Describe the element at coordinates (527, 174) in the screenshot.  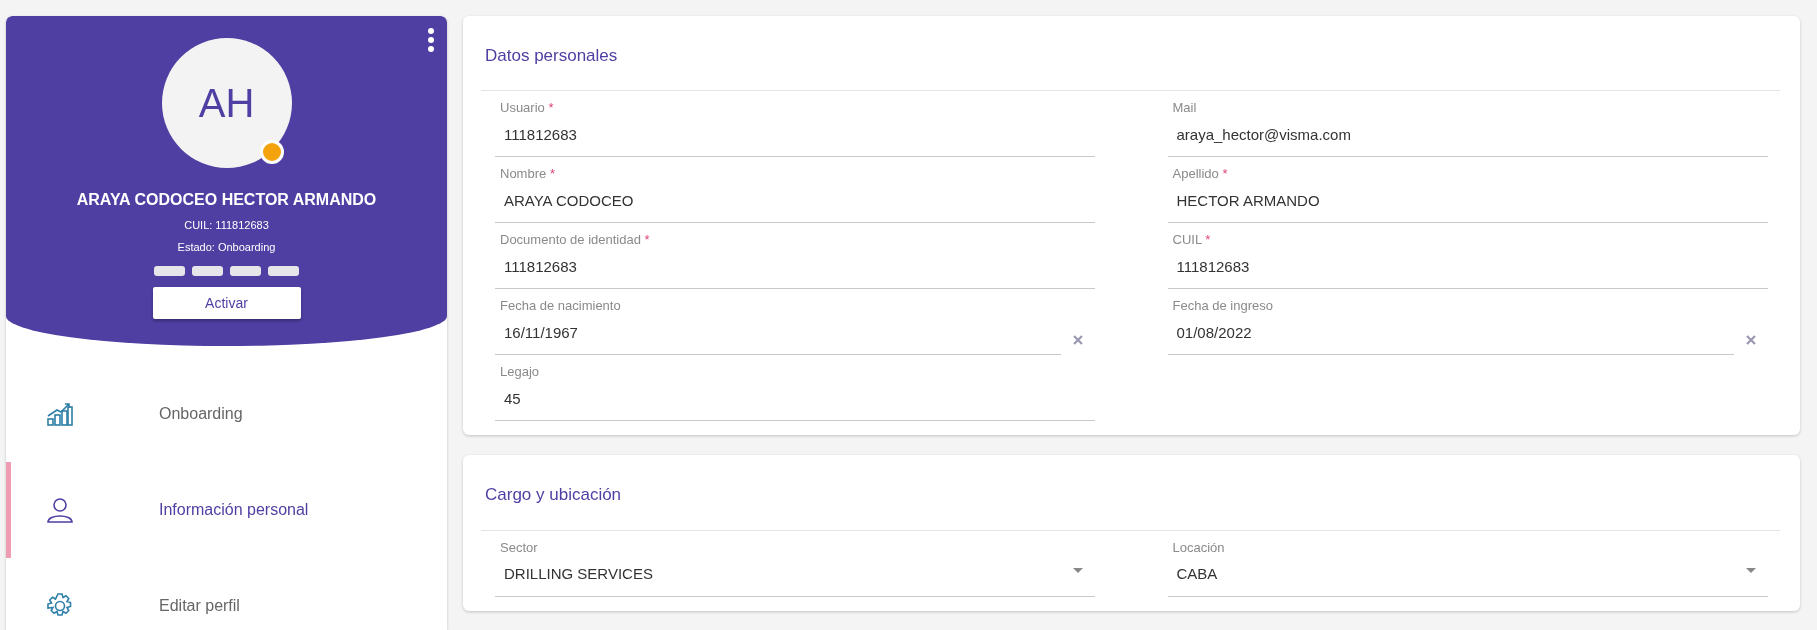
I see `field-label: Nombre *` at that location.